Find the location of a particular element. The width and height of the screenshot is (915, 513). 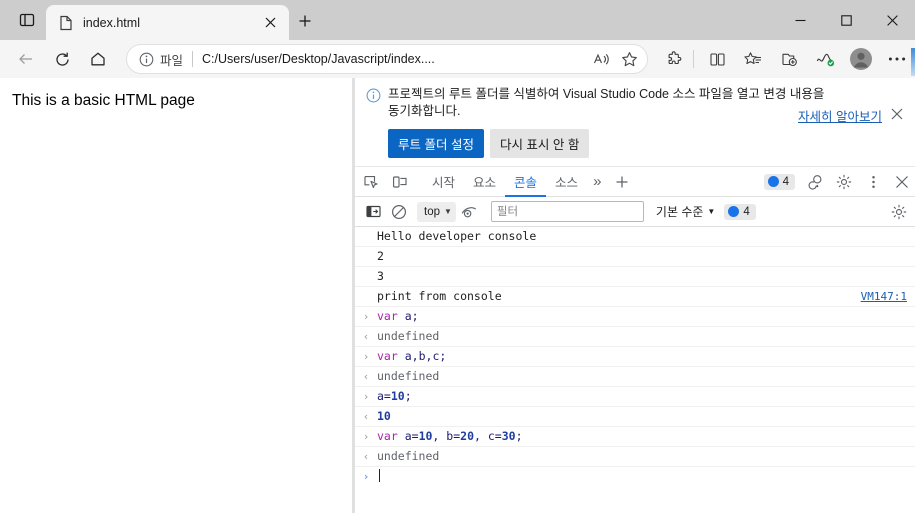

console-row: › a=10; is located at coordinates (635, 397).